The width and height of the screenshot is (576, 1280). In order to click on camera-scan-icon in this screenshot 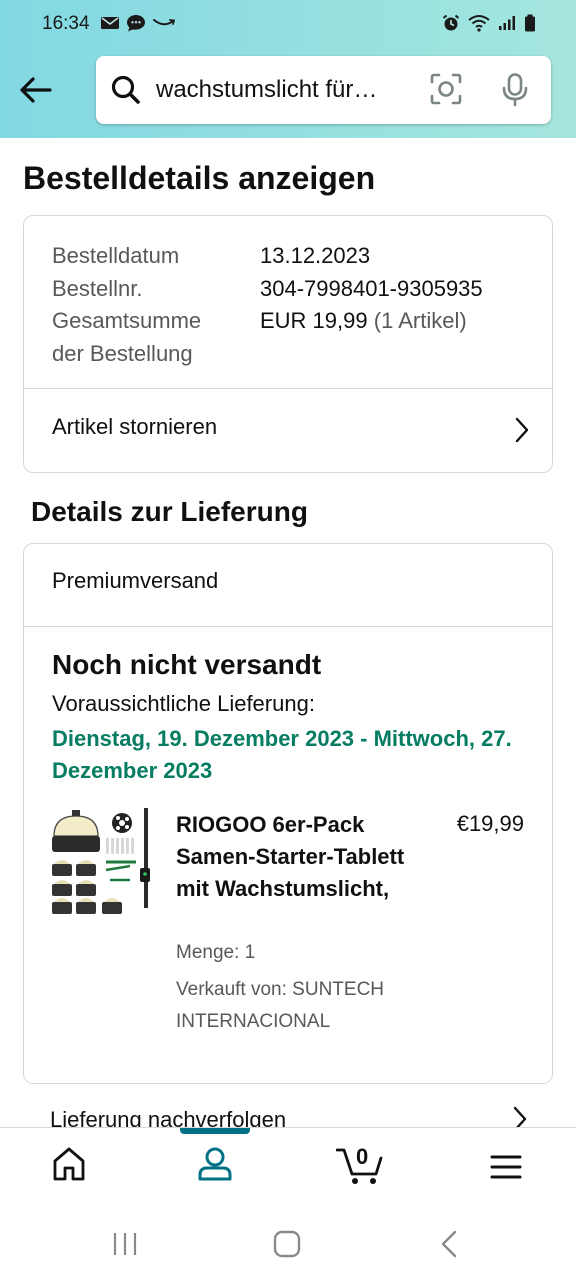, I will do `click(446, 89)`.